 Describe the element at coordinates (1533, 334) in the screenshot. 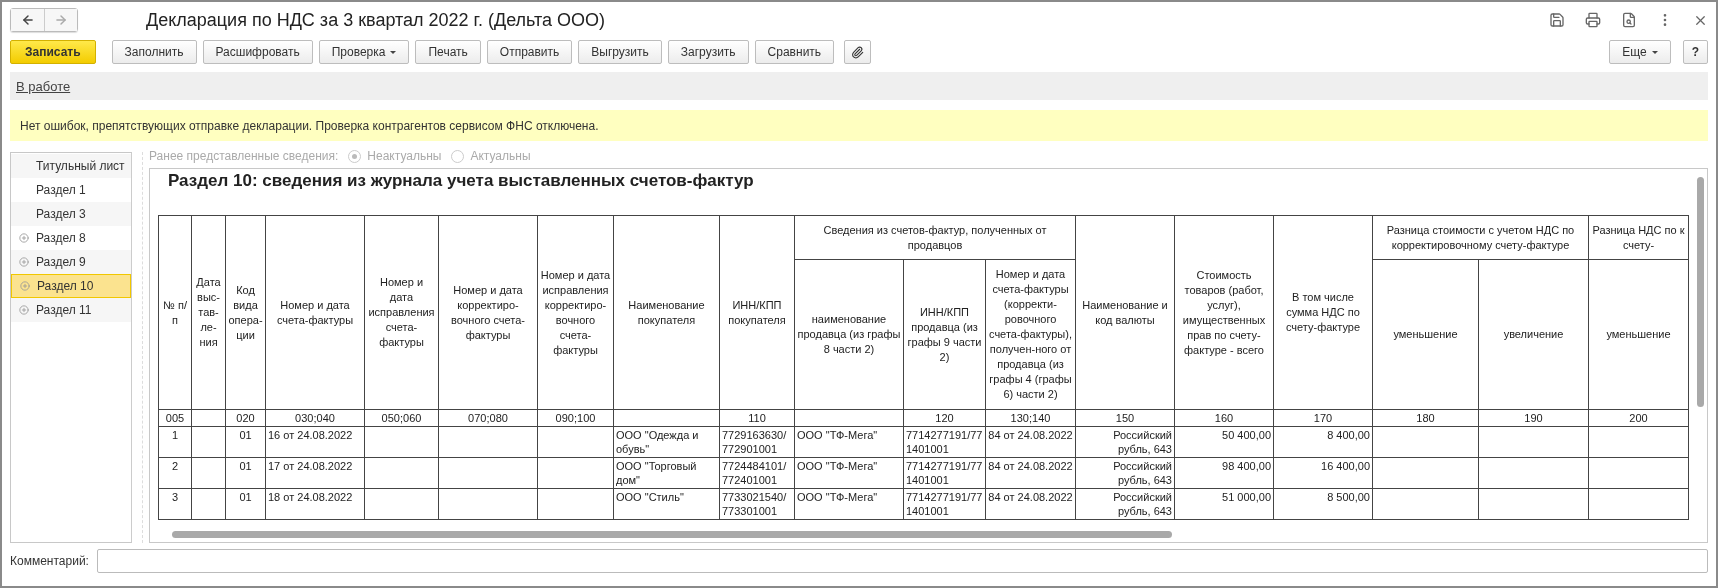

I see `header-cell: увеличение` at that location.